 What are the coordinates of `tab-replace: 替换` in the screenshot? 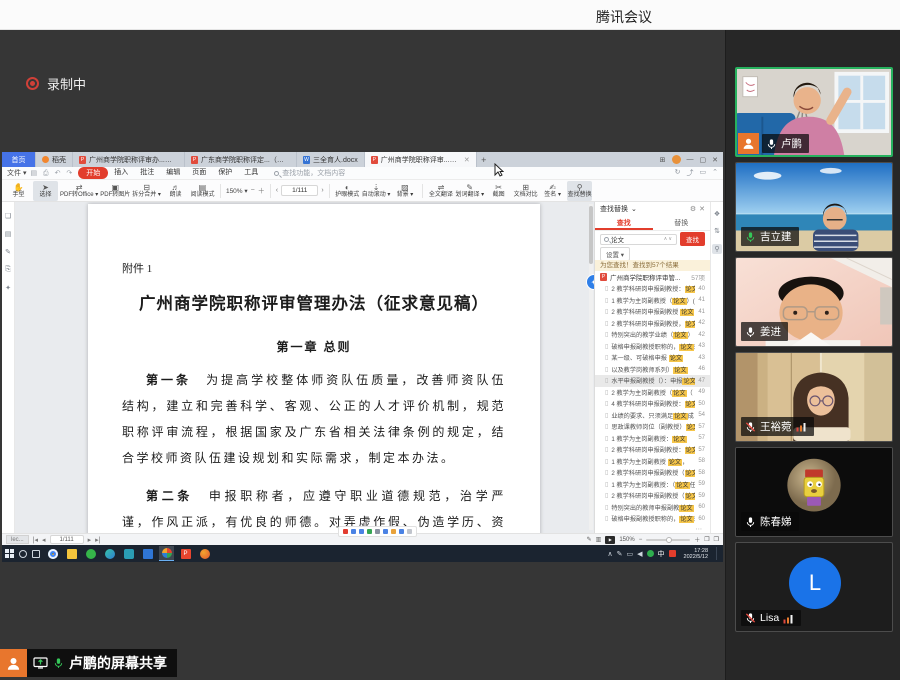 It's located at (682, 223).